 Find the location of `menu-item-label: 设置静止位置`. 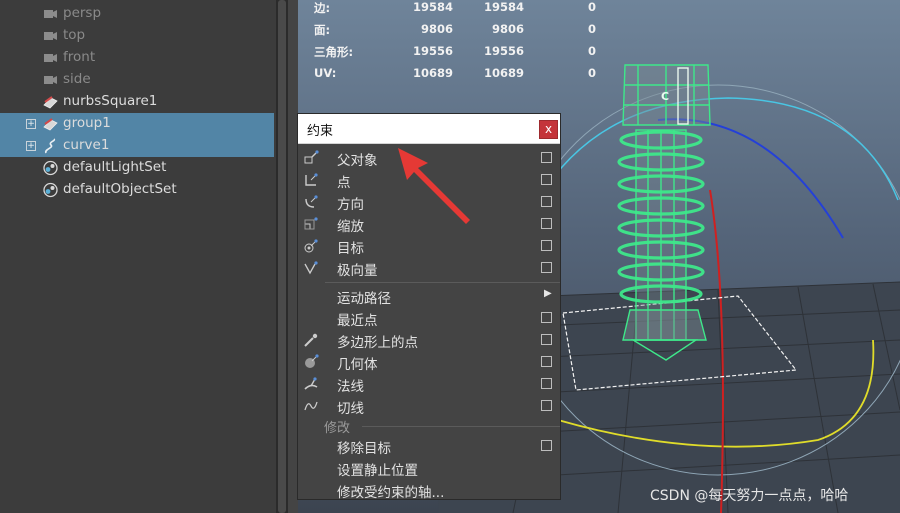

menu-item-label: 设置静止位置 is located at coordinates (377, 471).